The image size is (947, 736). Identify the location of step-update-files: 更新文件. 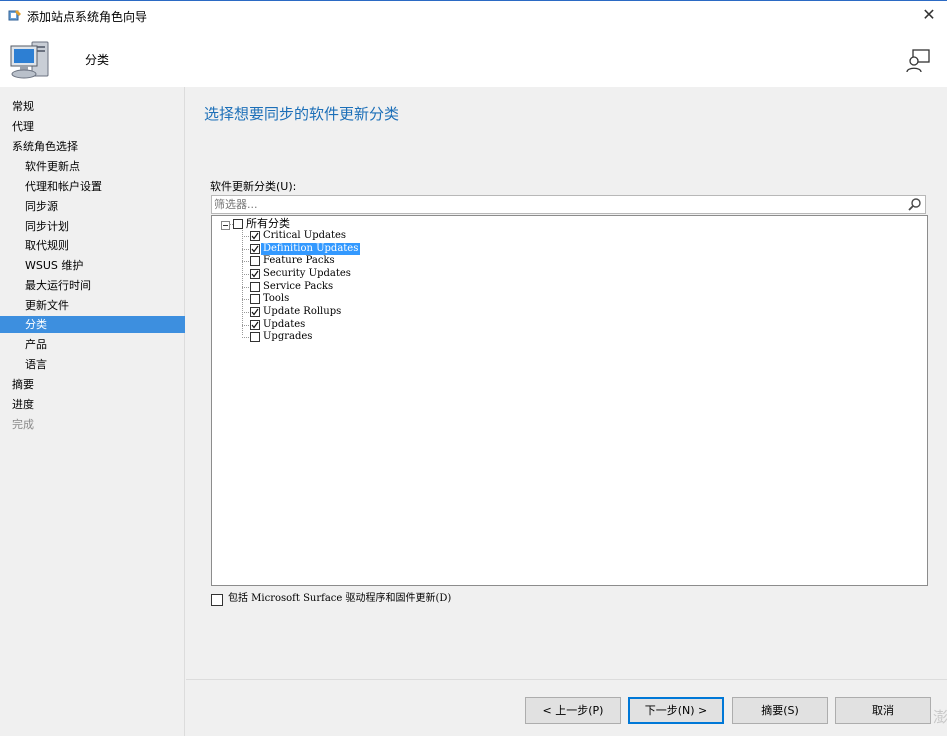
(92, 305).